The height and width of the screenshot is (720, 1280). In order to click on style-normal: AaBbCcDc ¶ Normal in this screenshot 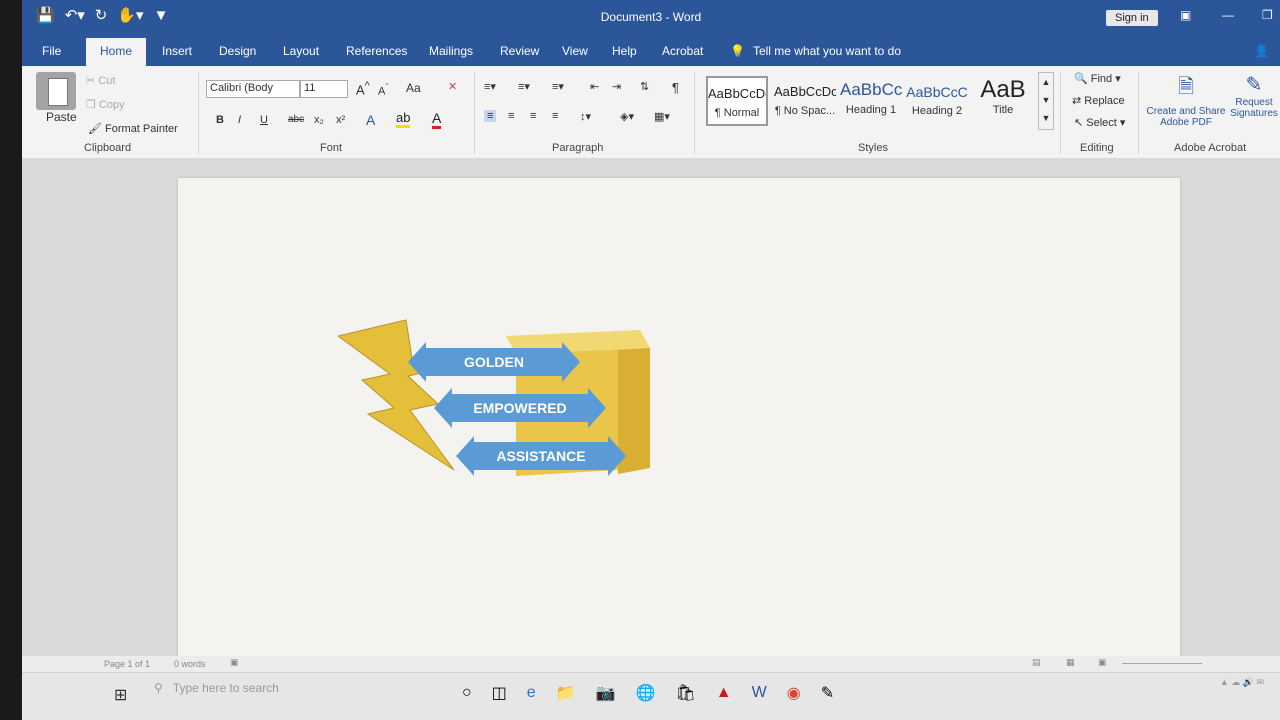, I will do `click(737, 101)`.